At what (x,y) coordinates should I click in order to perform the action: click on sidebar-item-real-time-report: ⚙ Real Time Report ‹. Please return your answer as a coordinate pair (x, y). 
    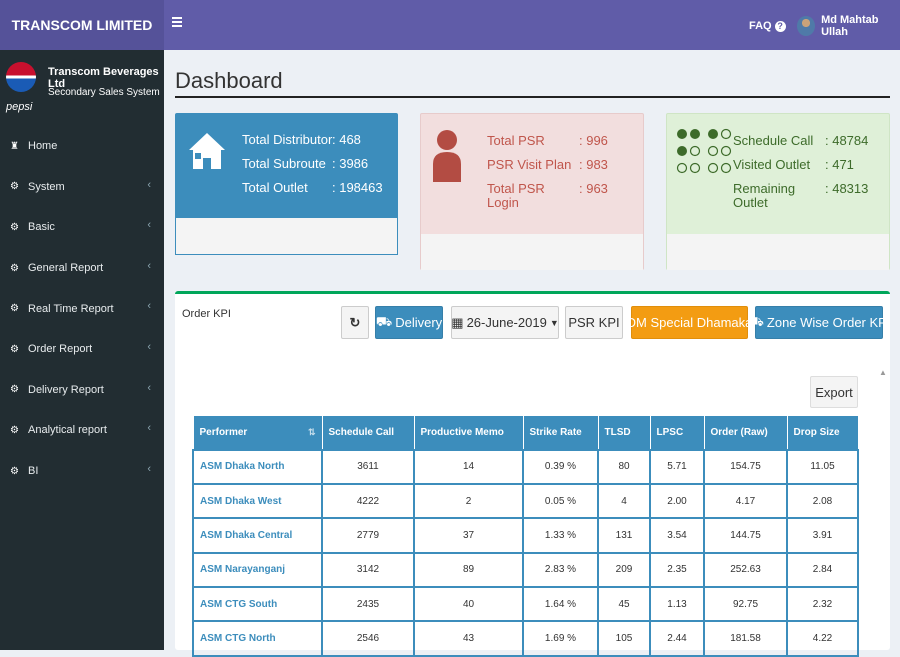
    Looking at the image, I should click on (82, 308).